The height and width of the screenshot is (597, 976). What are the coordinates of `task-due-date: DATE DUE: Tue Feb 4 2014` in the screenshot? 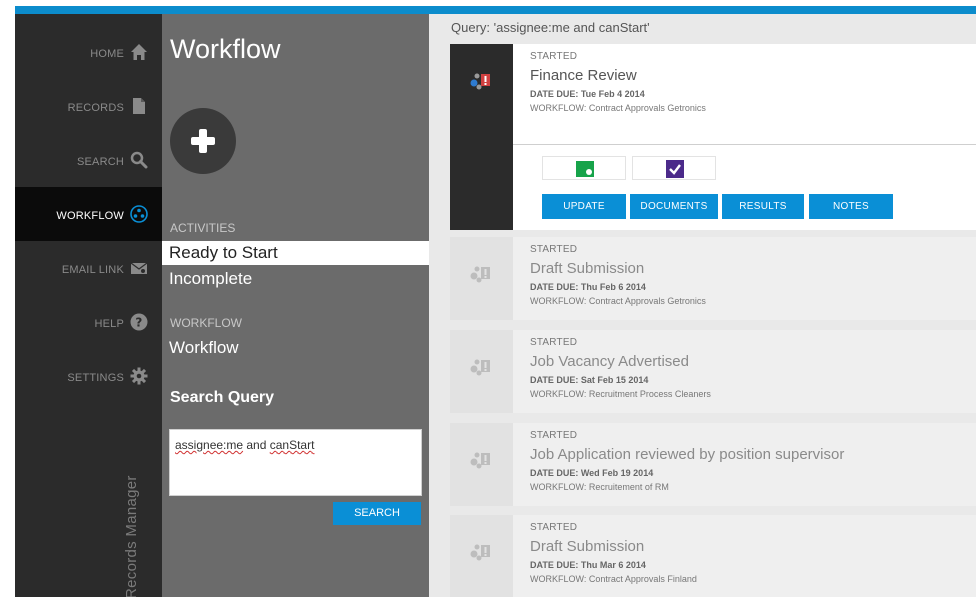 It's located at (587, 94).